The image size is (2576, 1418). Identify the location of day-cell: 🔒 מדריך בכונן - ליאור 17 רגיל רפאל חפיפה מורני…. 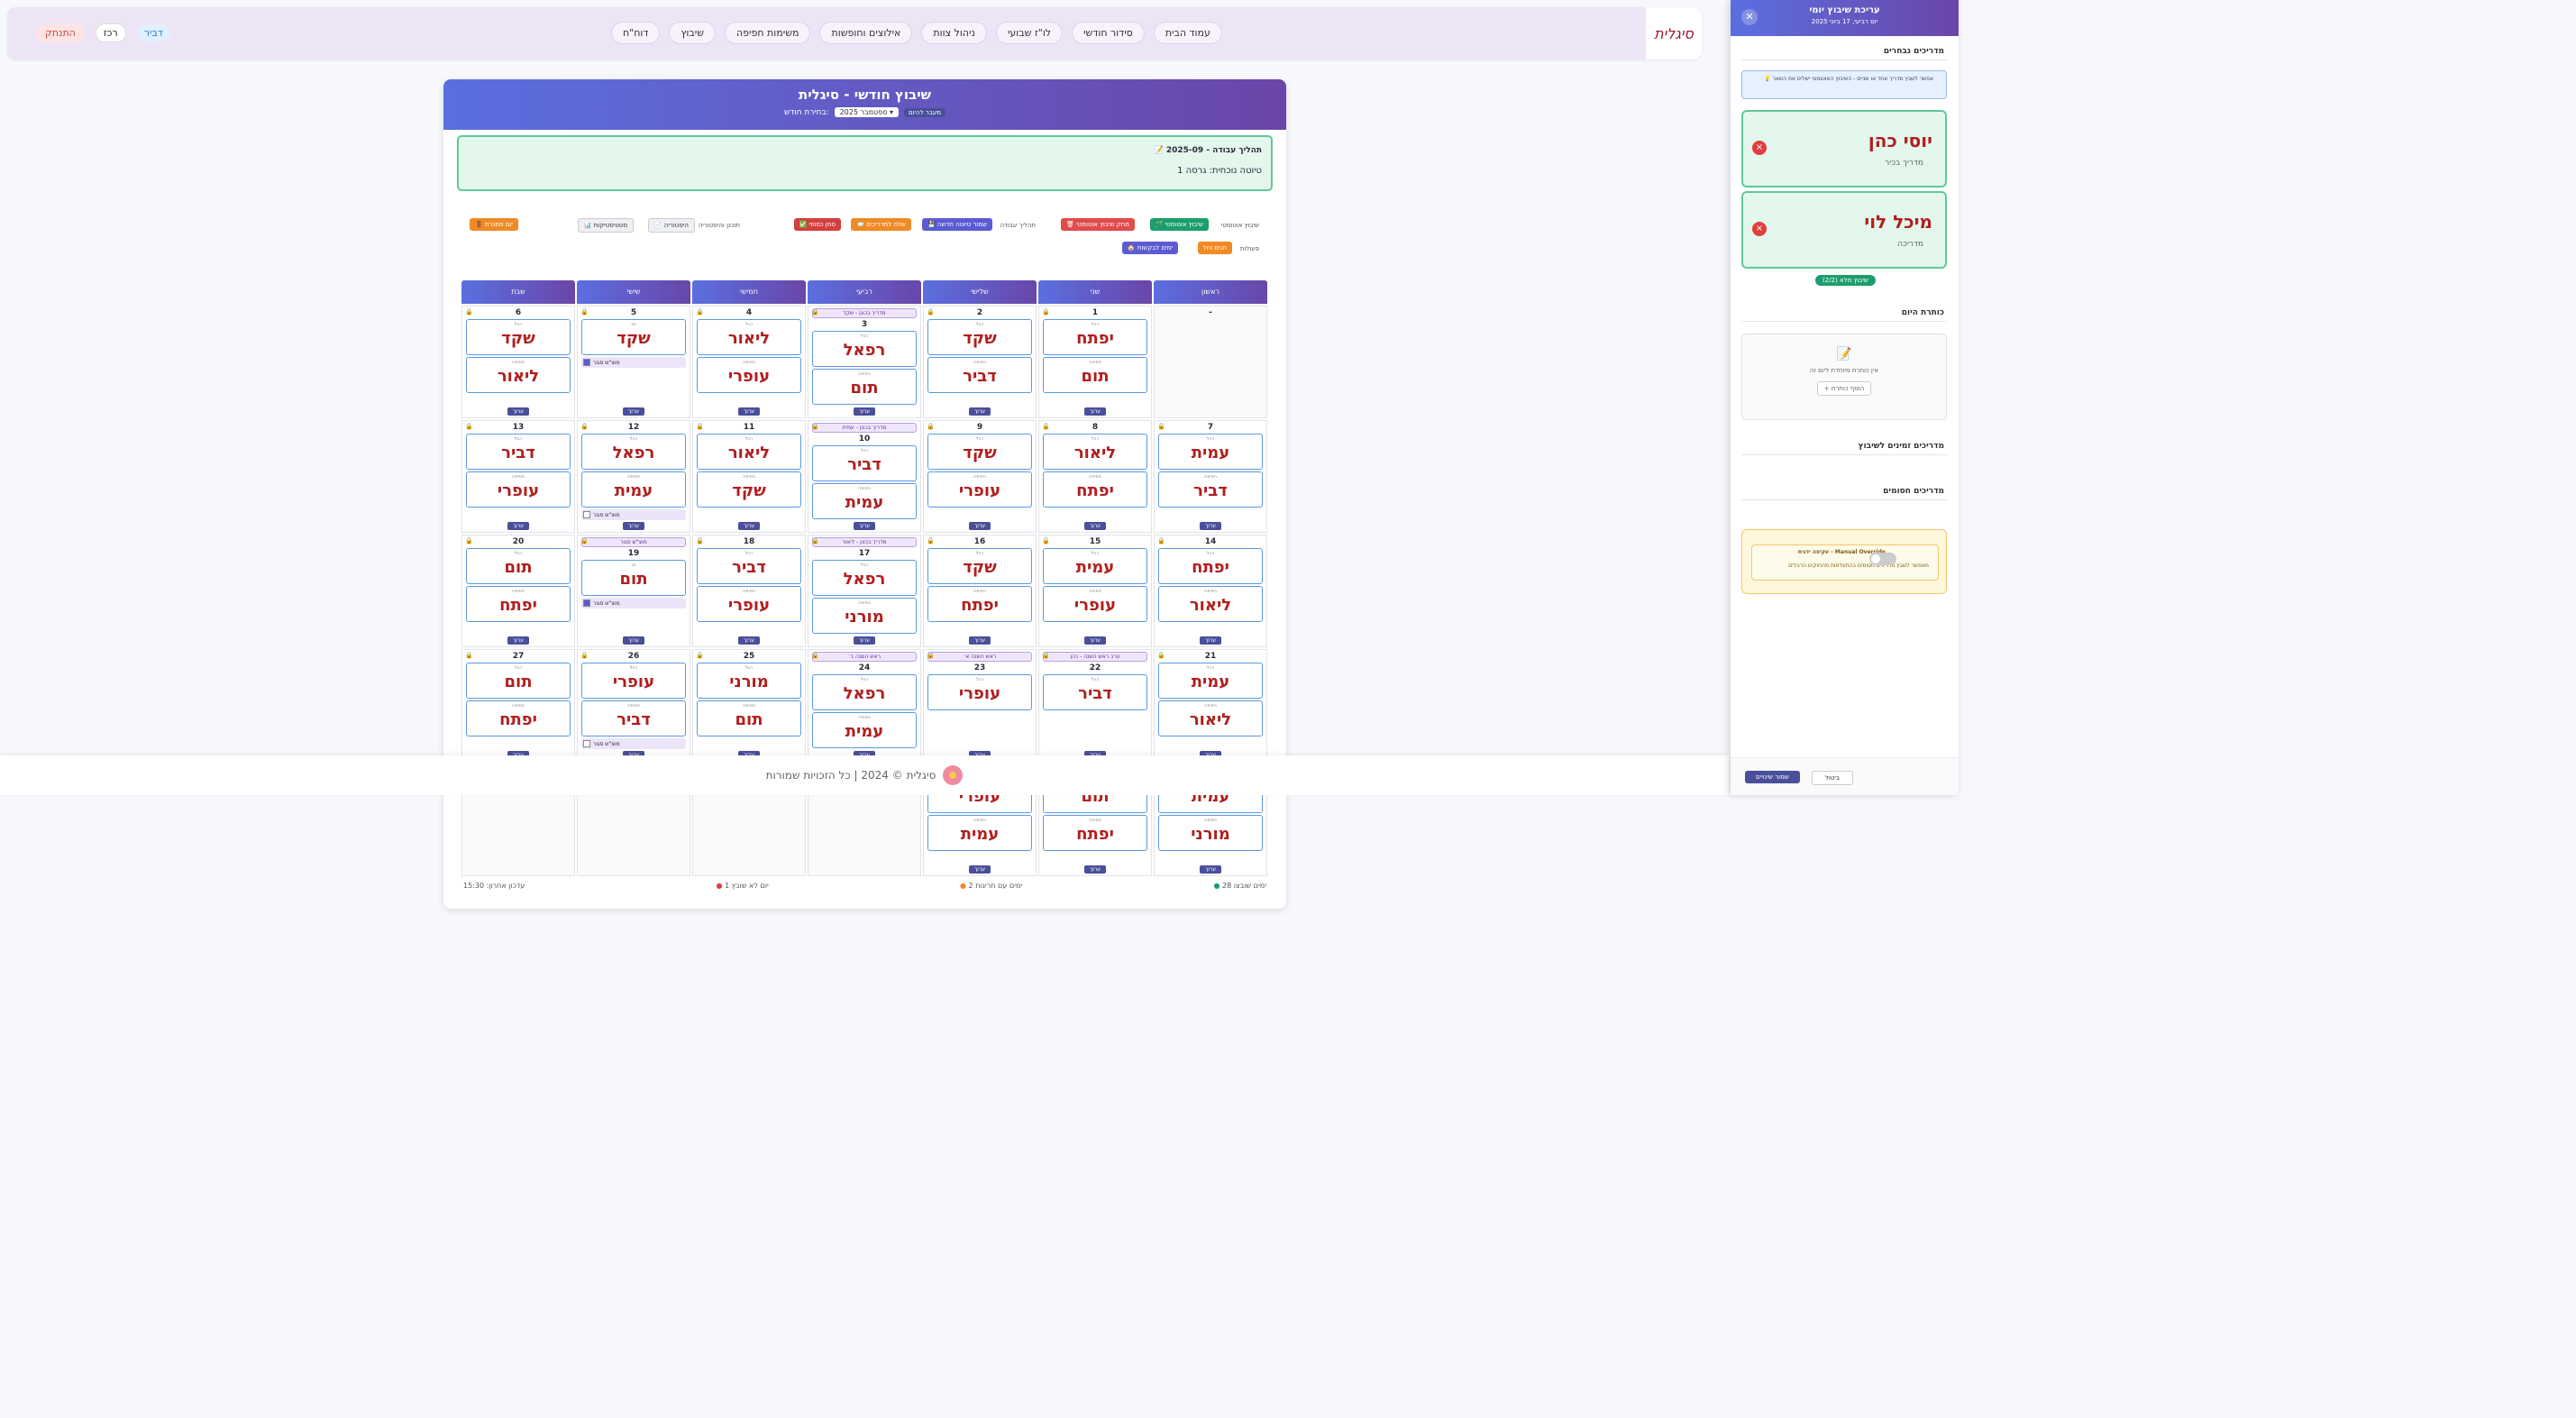
(864, 591).